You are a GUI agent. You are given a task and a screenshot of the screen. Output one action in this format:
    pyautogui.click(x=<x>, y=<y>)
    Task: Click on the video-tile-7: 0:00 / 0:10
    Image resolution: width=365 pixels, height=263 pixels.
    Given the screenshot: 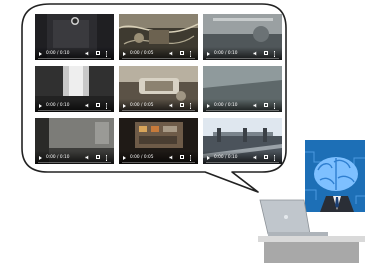 What is the action you would take?
    pyautogui.click(x=74, y=141)
    